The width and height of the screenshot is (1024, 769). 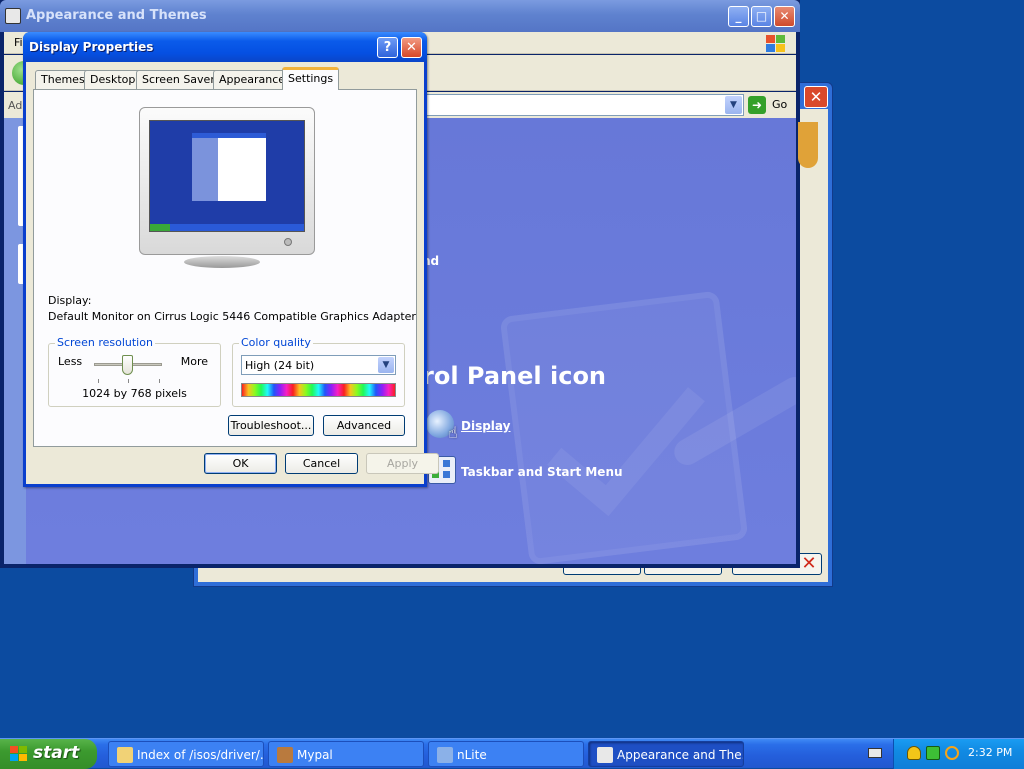 I want to click on taskbar-item-label: nLite, so click(x=472, y=755).